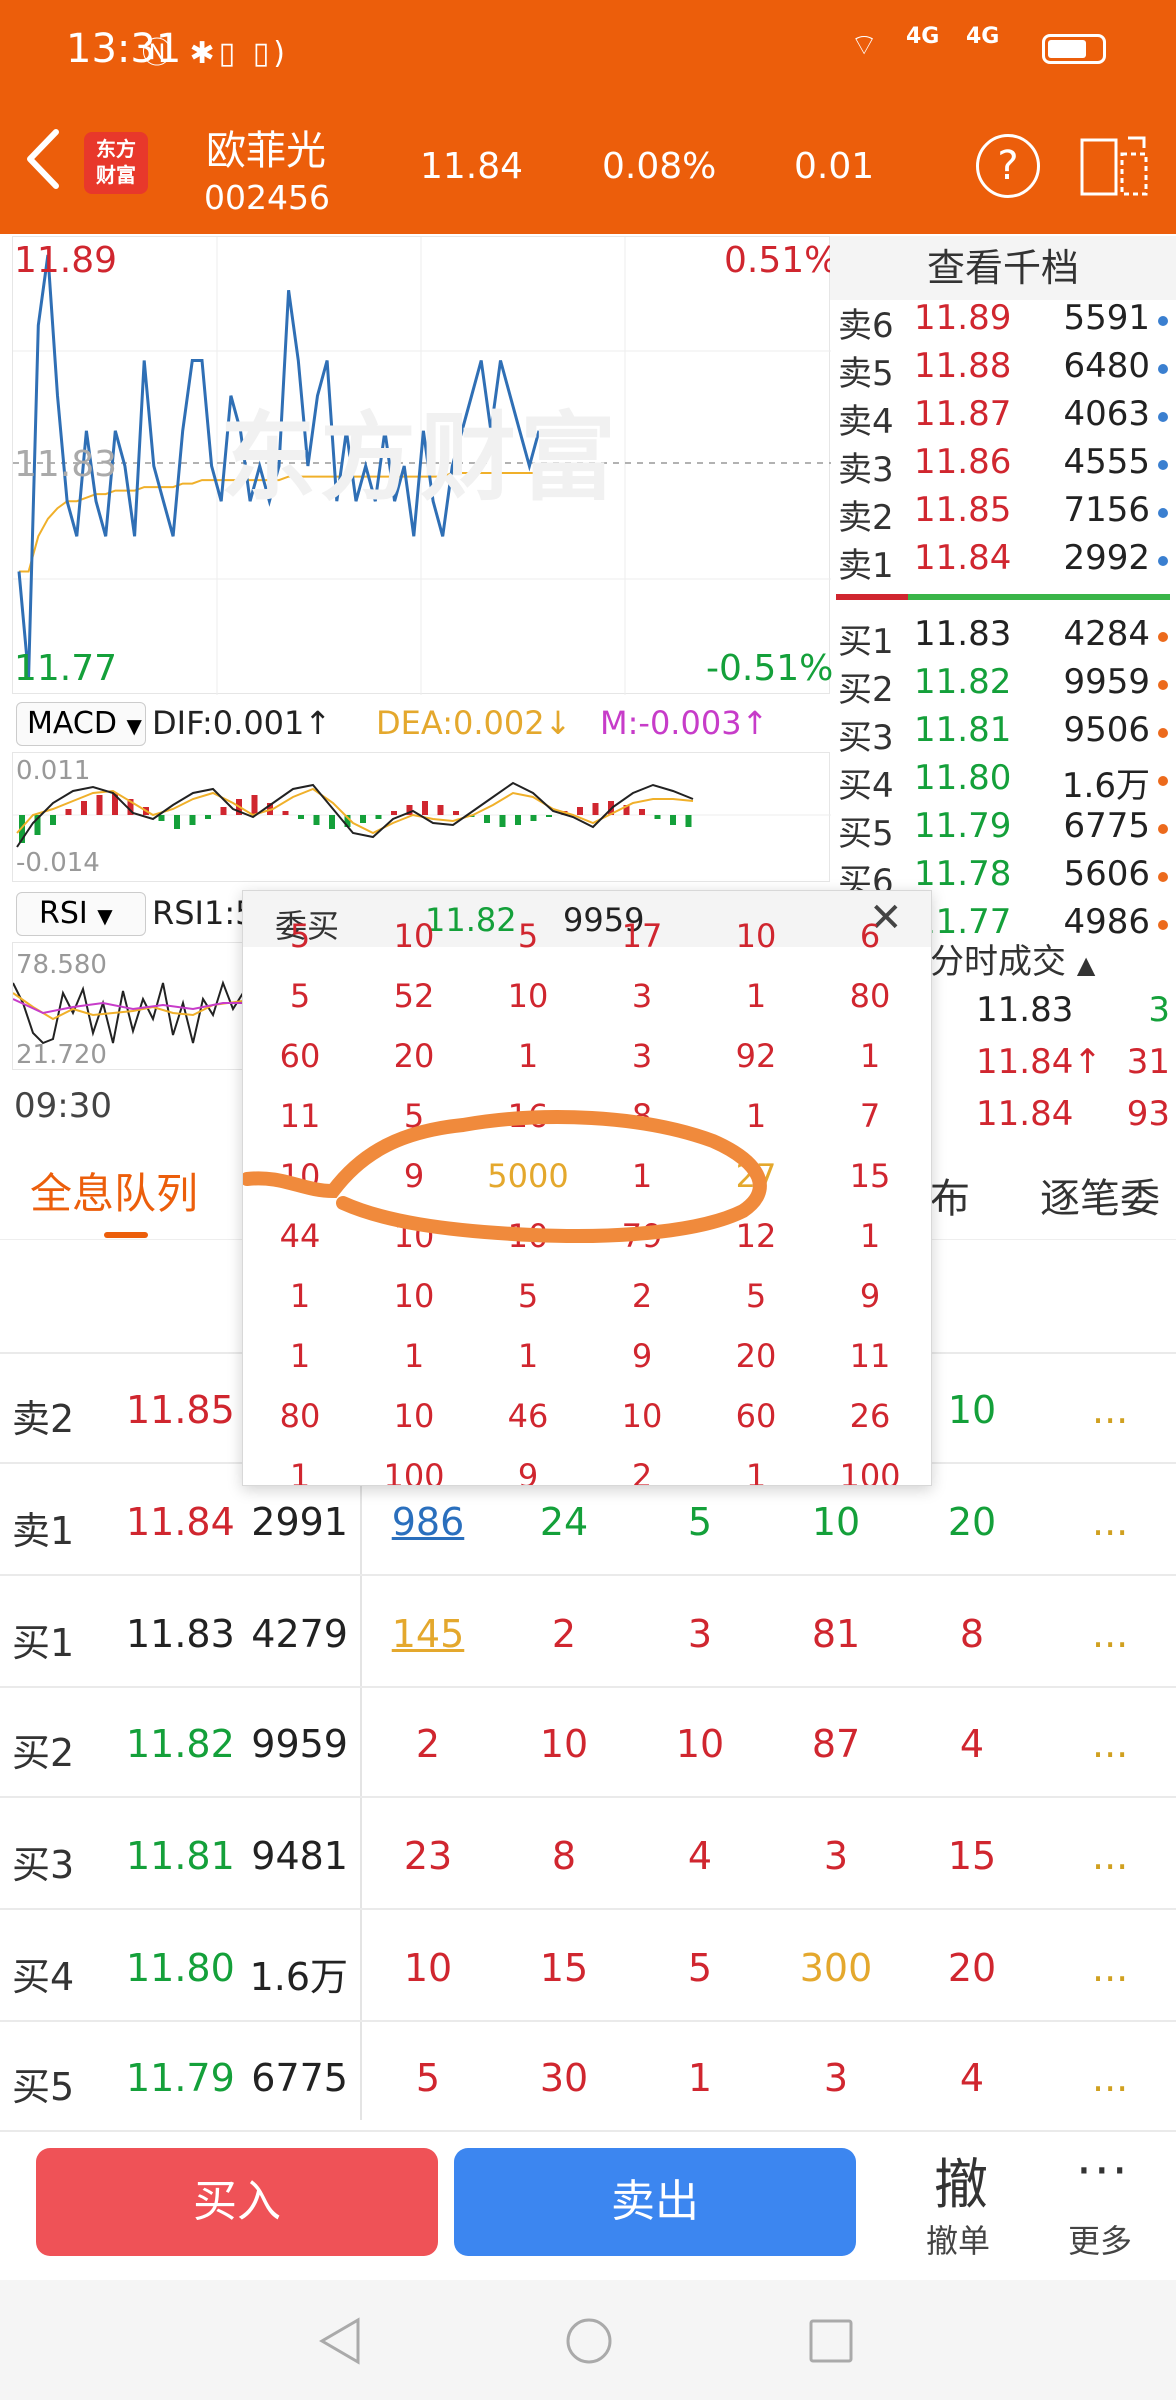  What do you see at coordinates (299, 2078) in the screenshot?
I see `queue-total: 6775` at bounding box center [299, 2078].